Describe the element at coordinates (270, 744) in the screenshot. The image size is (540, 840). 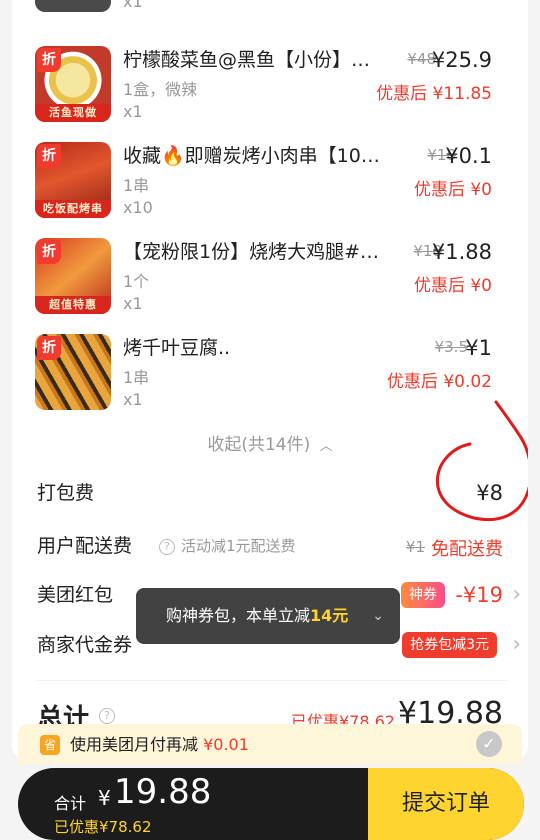
I see `monthly-pay-bar: 省 使用美团月付再减 ¥0.01 ✓` at that location.